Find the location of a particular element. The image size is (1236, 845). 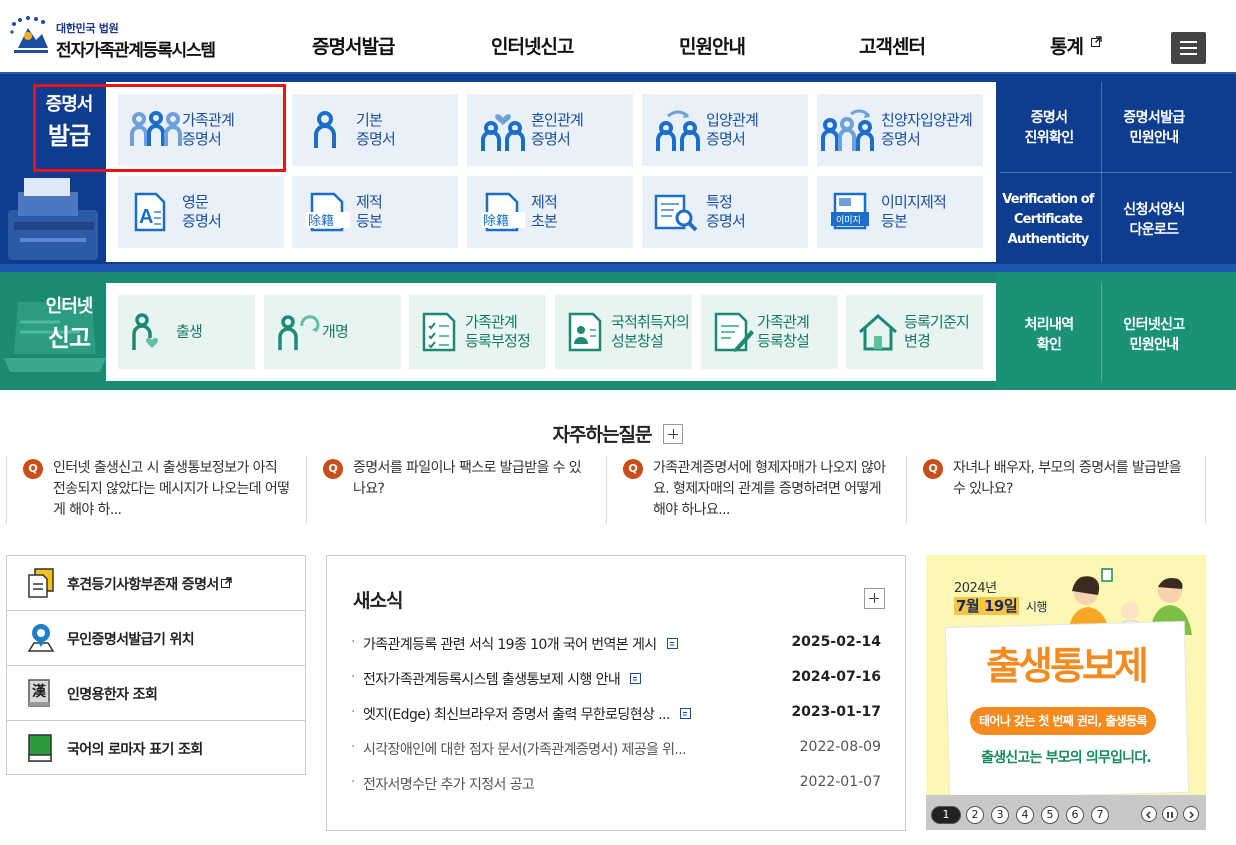

banner-headline: 출생통보제 is located at coordinates (1067, 666).